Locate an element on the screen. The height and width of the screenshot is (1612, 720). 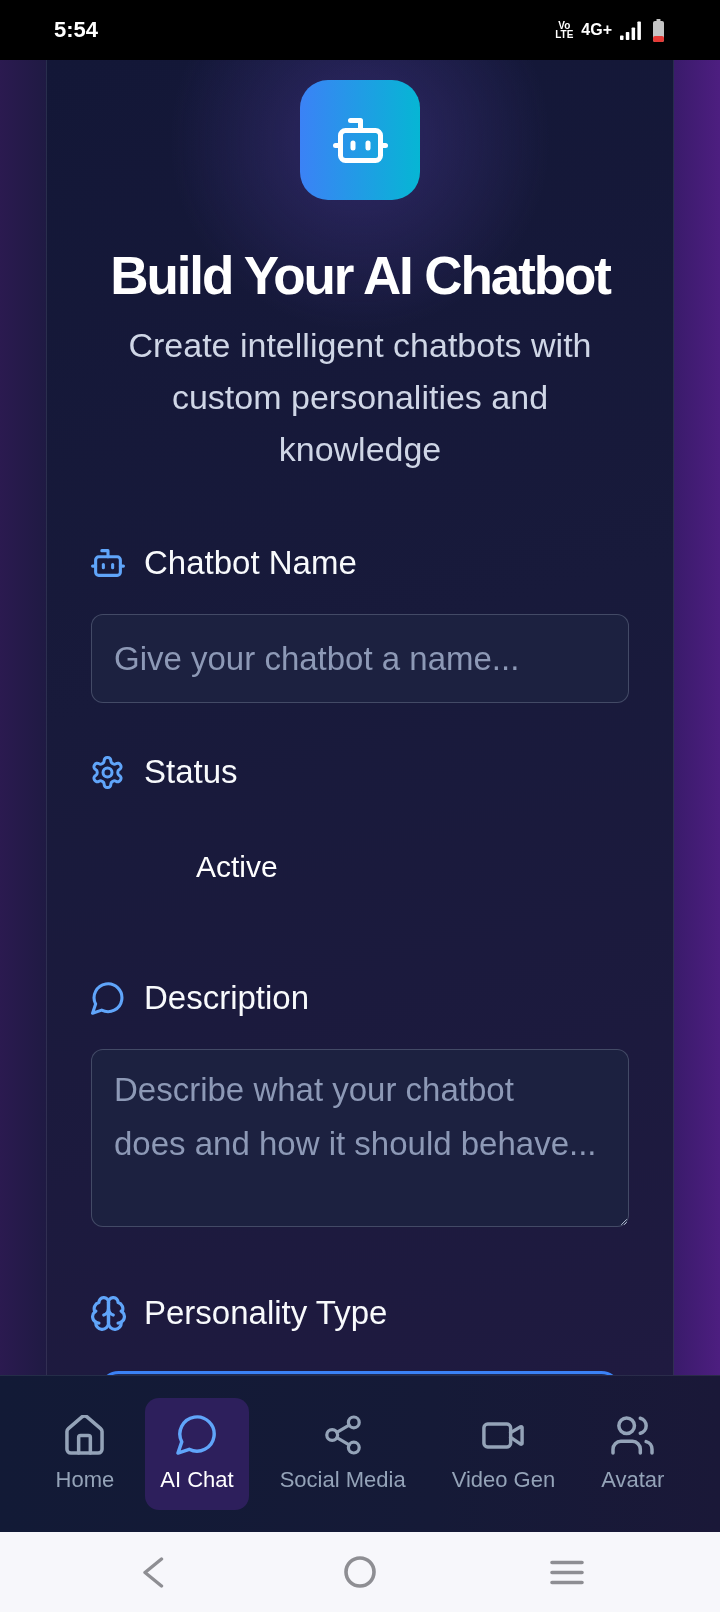
users-icon is located at coordinates (633, 1435).